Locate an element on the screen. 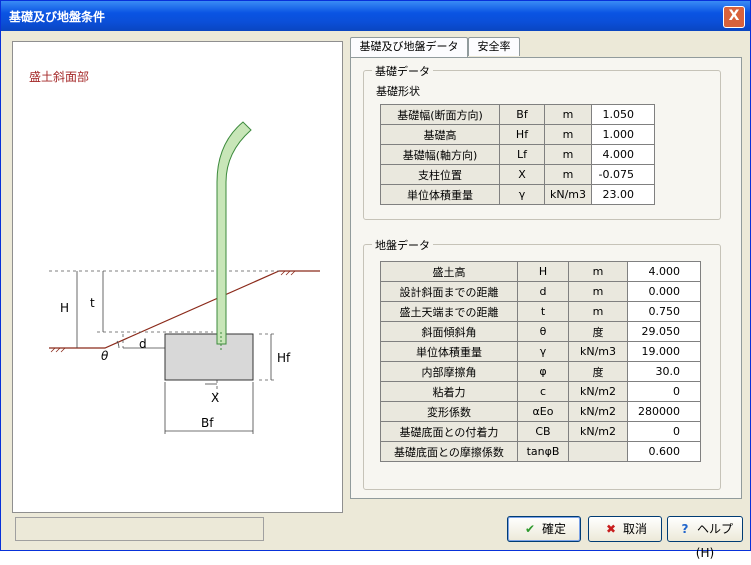  table-row: 基礎高 Hf m 1.000 is located at coordinates (517, 134).